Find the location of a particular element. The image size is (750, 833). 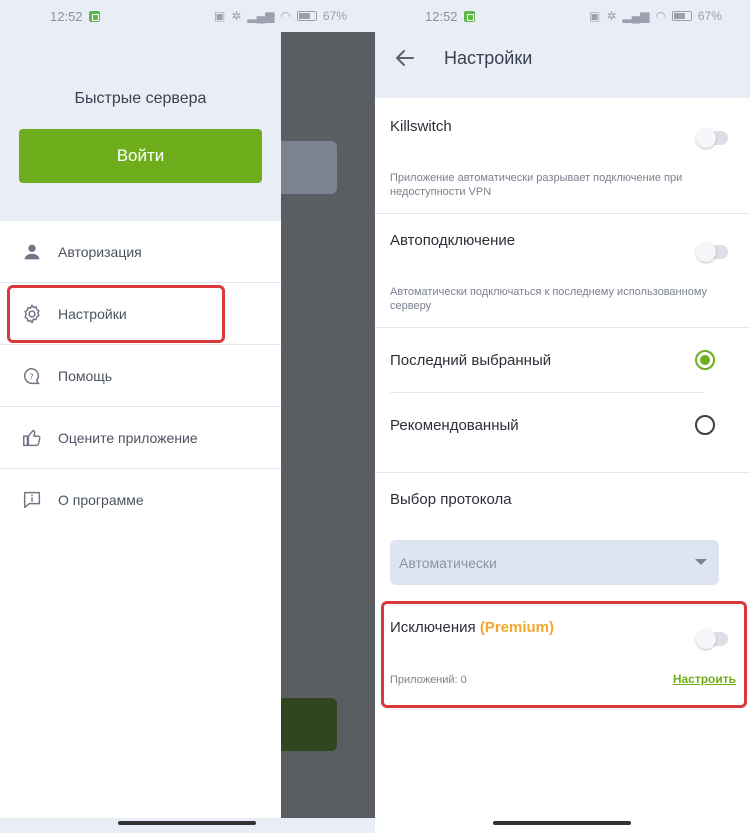

menu-item-authorization: Авторизация is located at coordinates (140, 252).